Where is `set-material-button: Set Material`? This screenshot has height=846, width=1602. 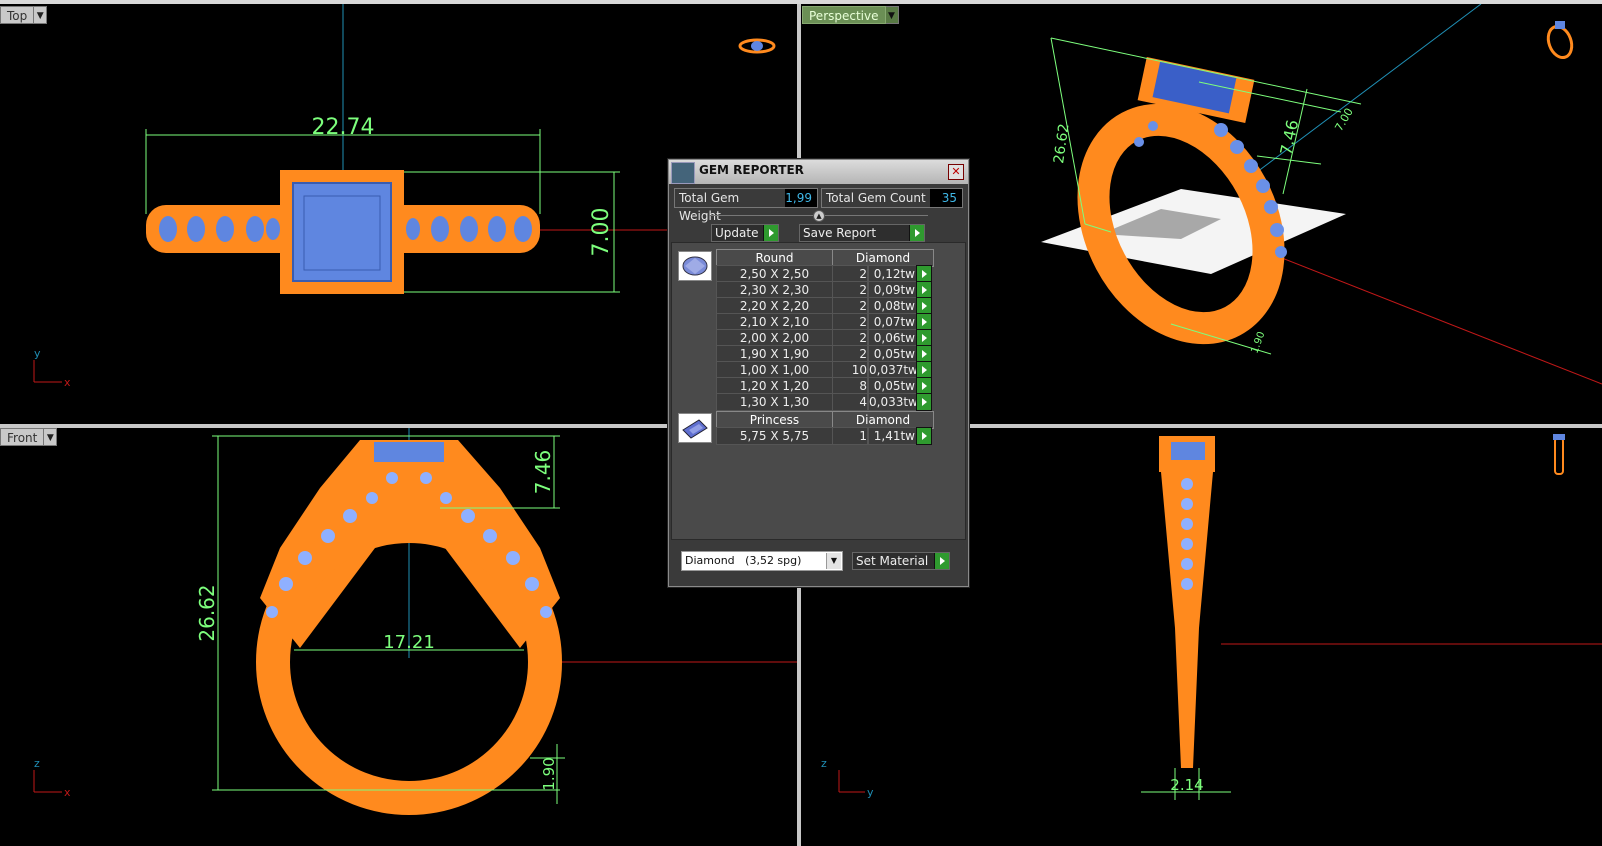 set-material-button: Set Material is located at coordinates (901, 561).